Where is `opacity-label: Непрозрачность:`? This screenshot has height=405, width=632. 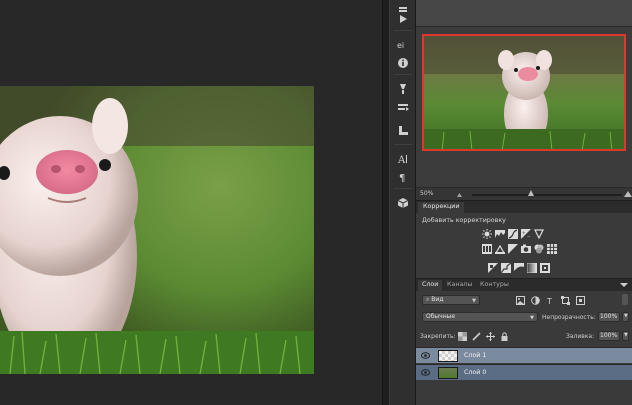
opacity-label: Непрозрачность: is located at coordinates (569, 317).